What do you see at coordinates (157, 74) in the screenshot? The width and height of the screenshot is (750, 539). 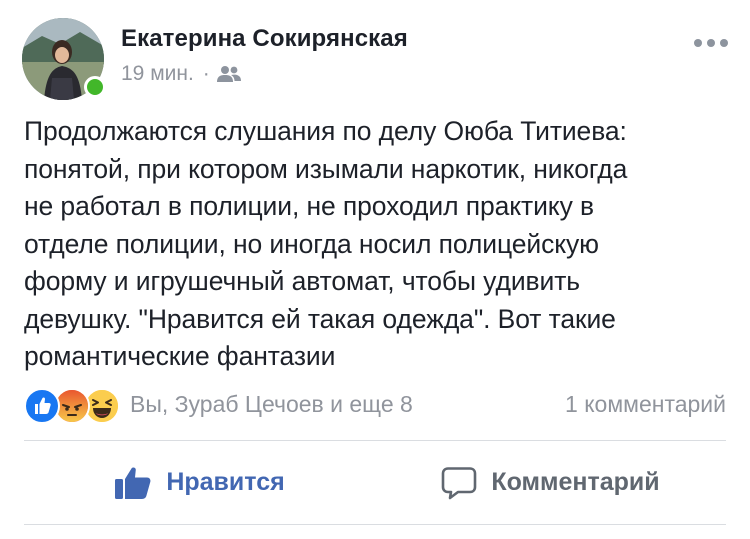 I see `post-timestamp: 19 мин.` at bounding box center [157, 74].